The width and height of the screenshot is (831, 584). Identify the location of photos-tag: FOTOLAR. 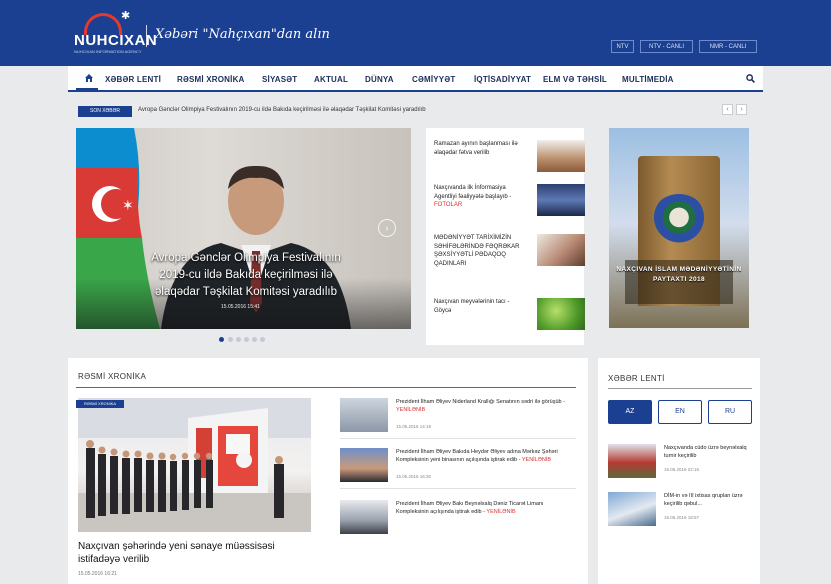
(448, 205).